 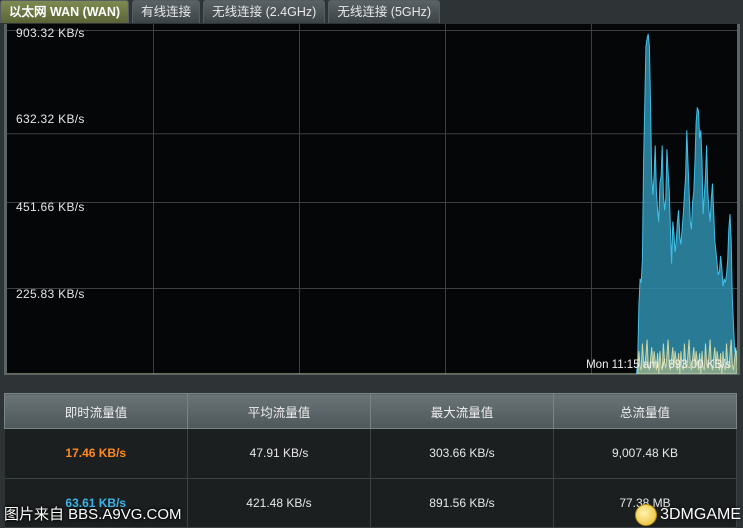 What do you see at coordinates (50, 207) in the screenshot?
I see `y-label-451: 451.66 KB/s` at bounding box center [50, 207].